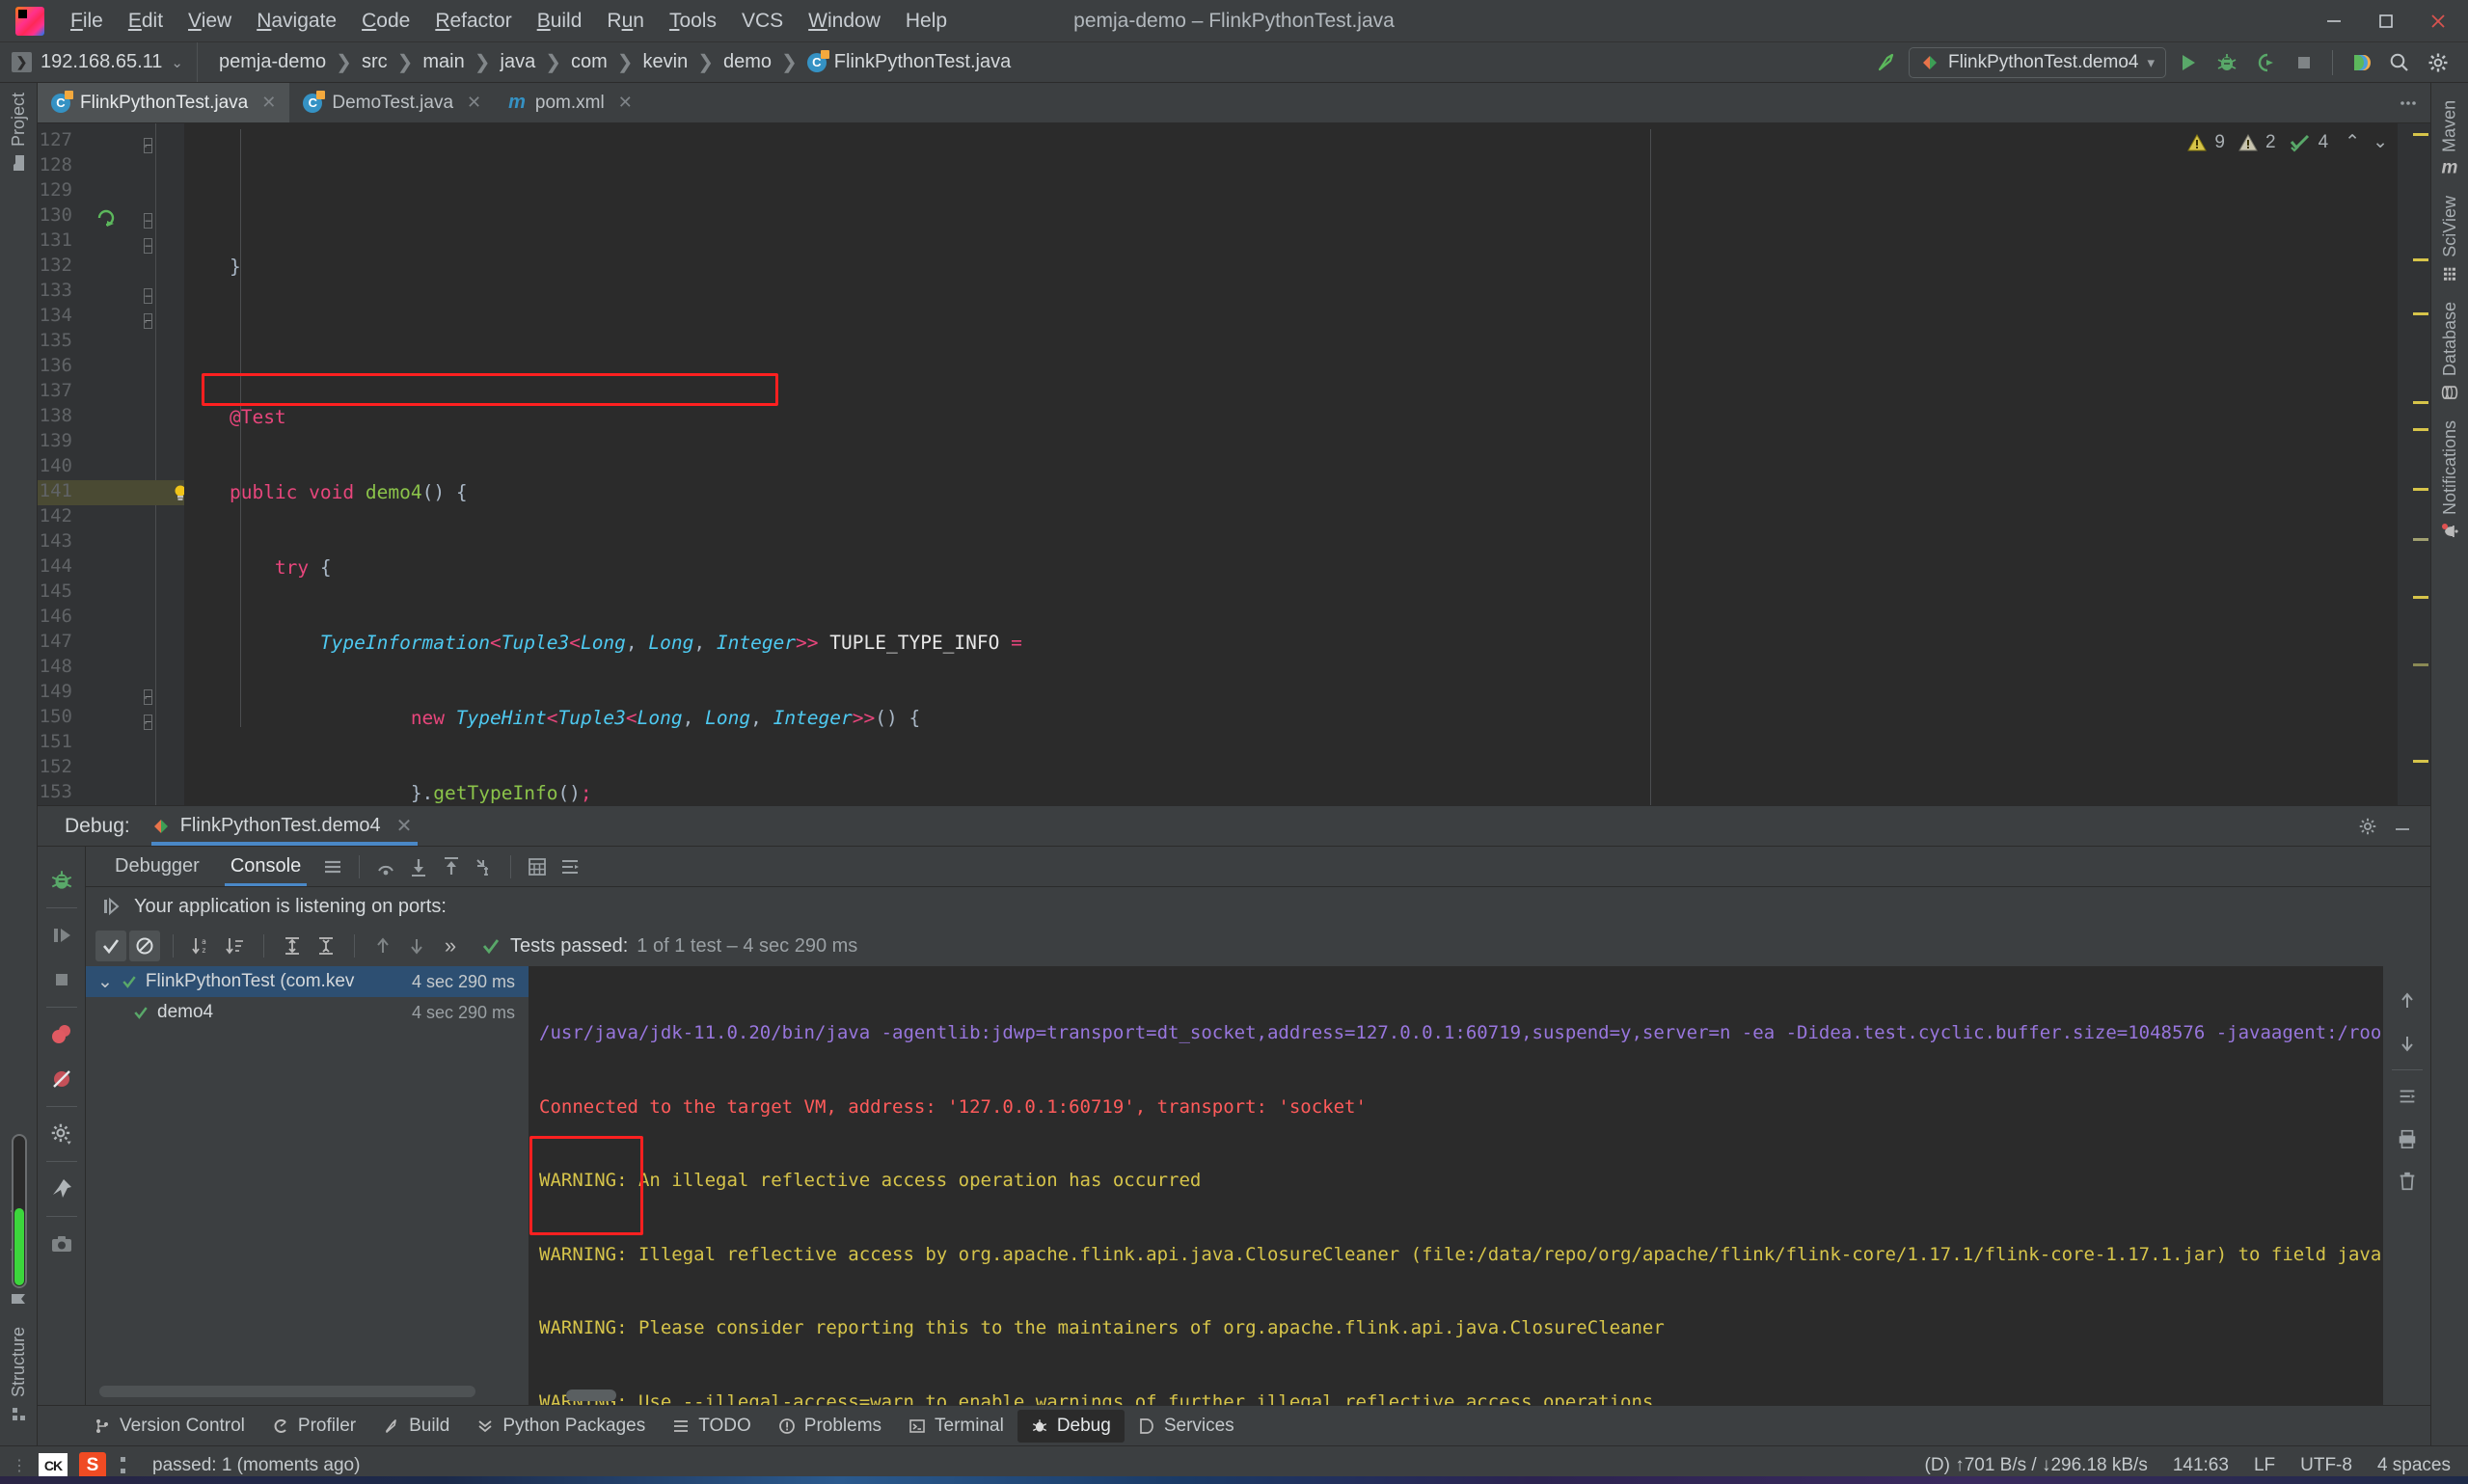  Describe the element at coordinates (2407, 1139) in the screenshot. I see `print-icon` at that location.